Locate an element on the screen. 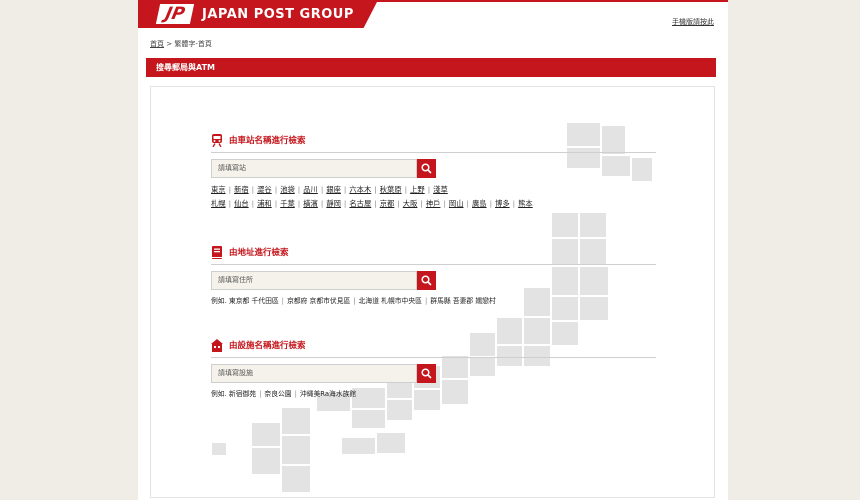 The width and height of the screenshot is (860, 500). address-example: 北海道 札幌市中央區 is located at coordinates (390, 301).